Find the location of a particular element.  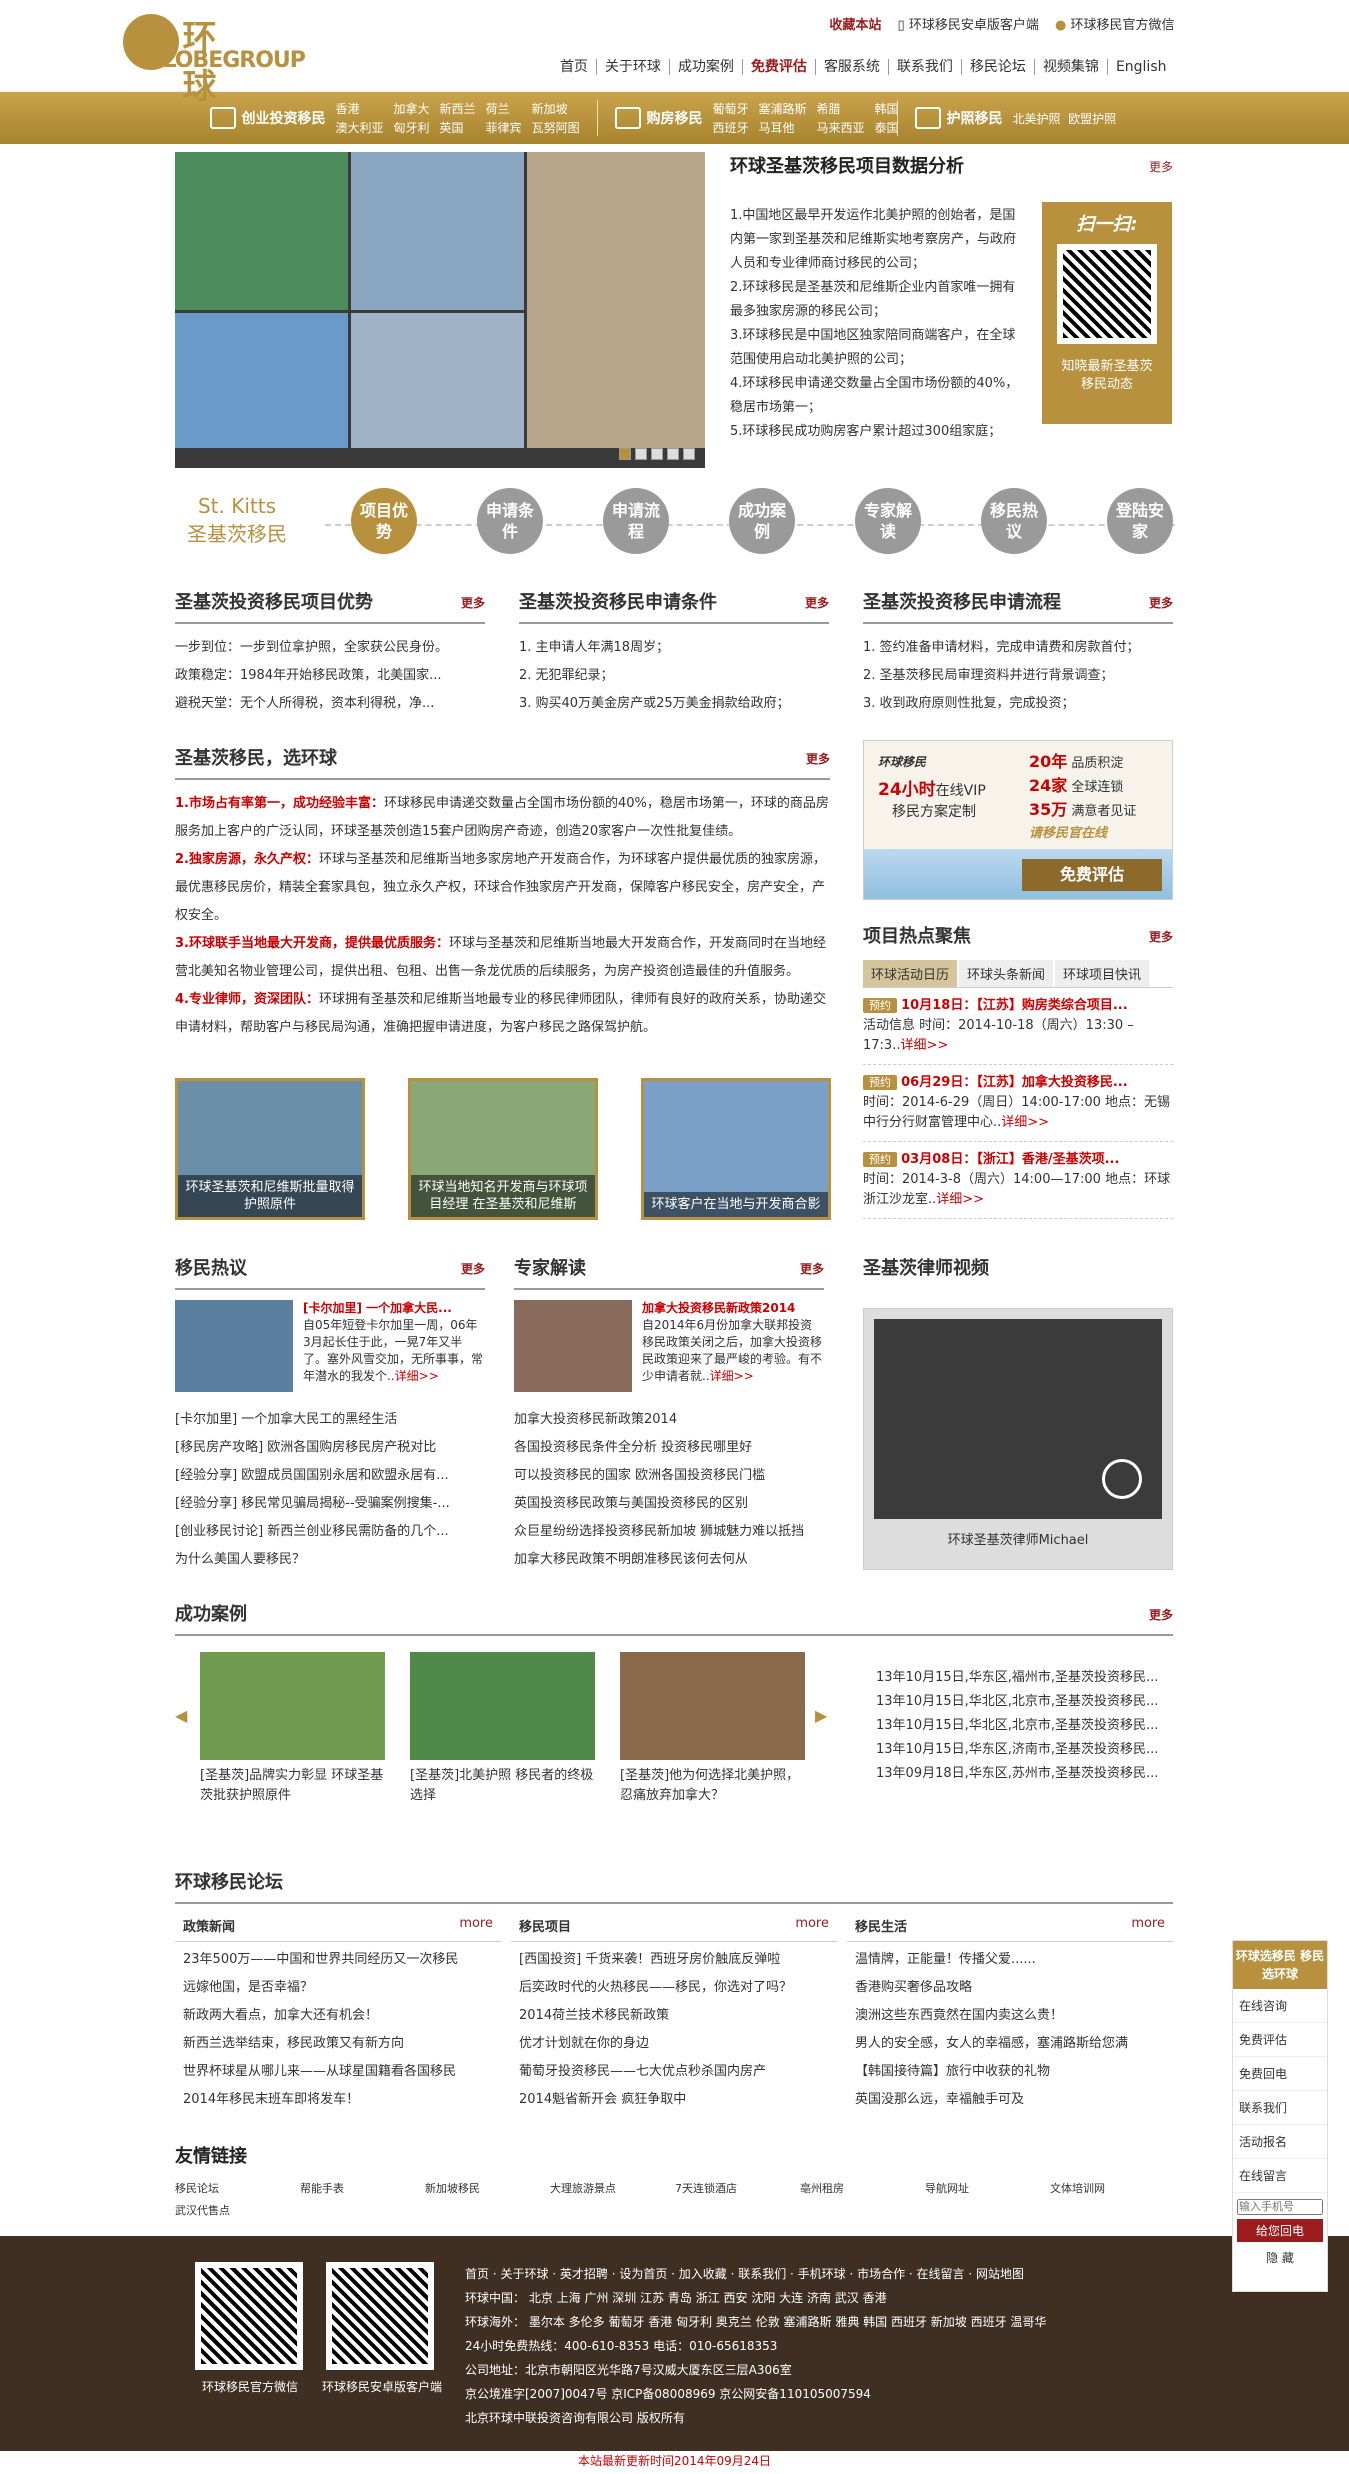

nav-cases: 成功案例 is located at coordinates (706, 67).